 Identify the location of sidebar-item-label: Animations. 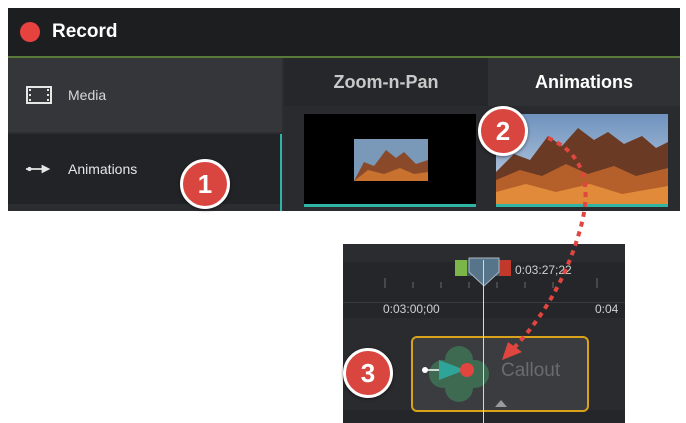
(103, 169).